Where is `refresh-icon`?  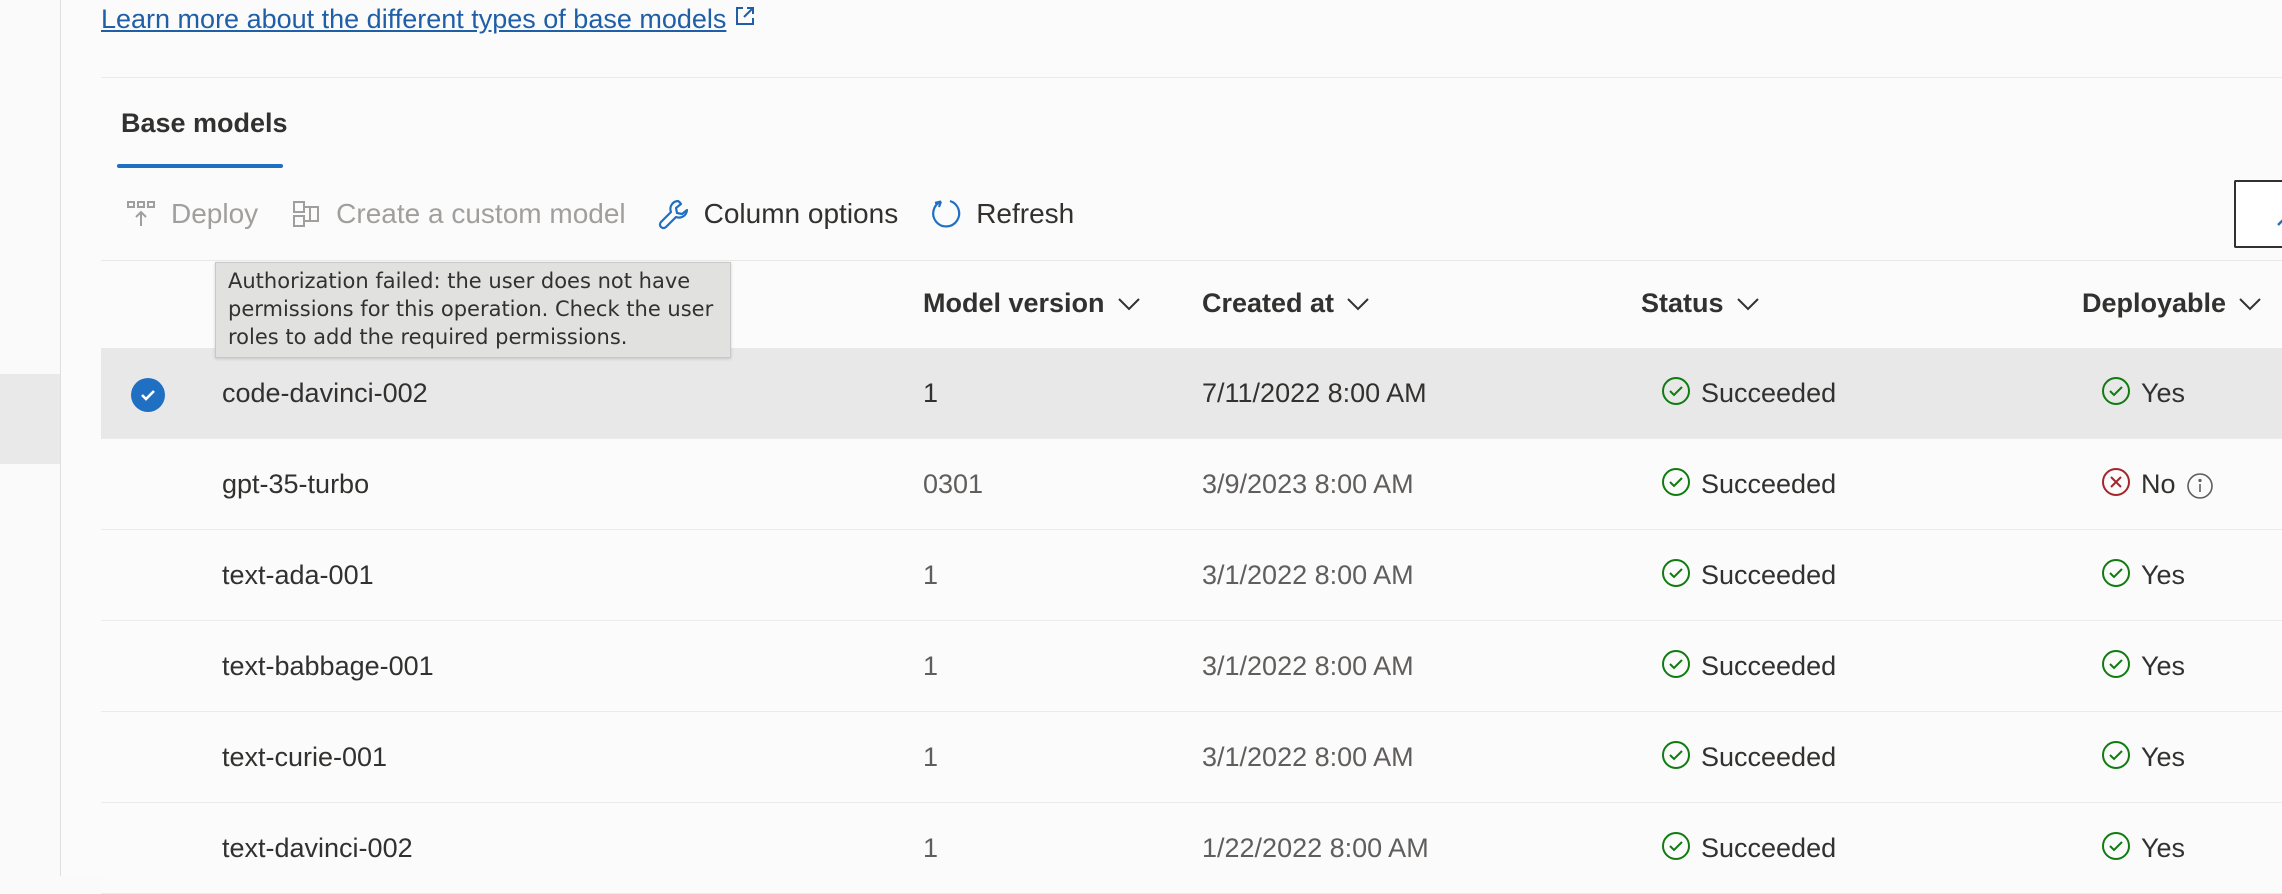 refresh-icon is located at coordinates (946, 214).